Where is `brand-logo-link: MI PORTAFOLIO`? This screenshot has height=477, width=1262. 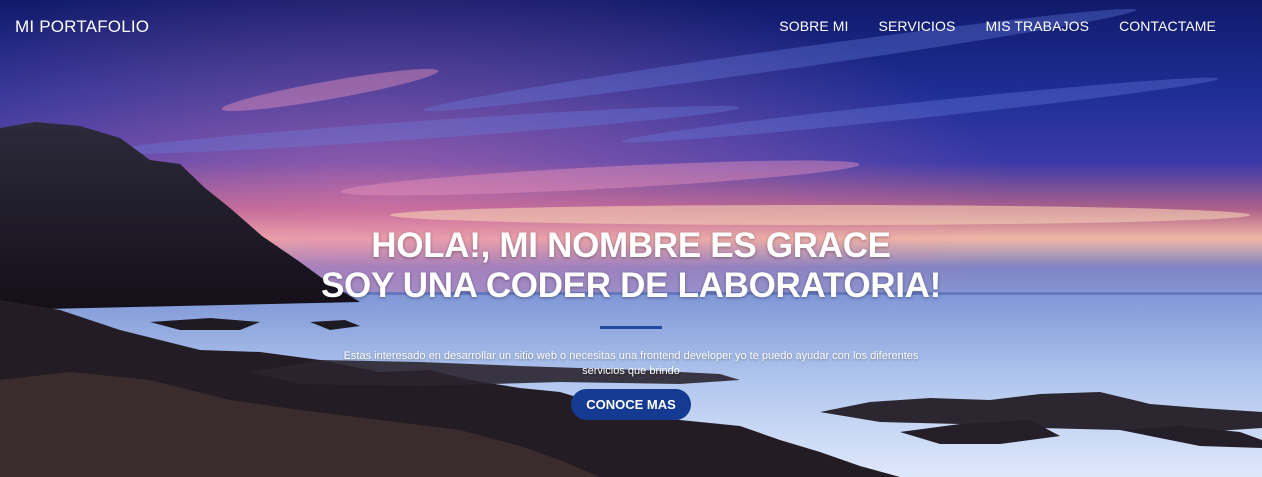 brand-logo-link: MI PORTAFOLIO is located at coordinates (82, 27).